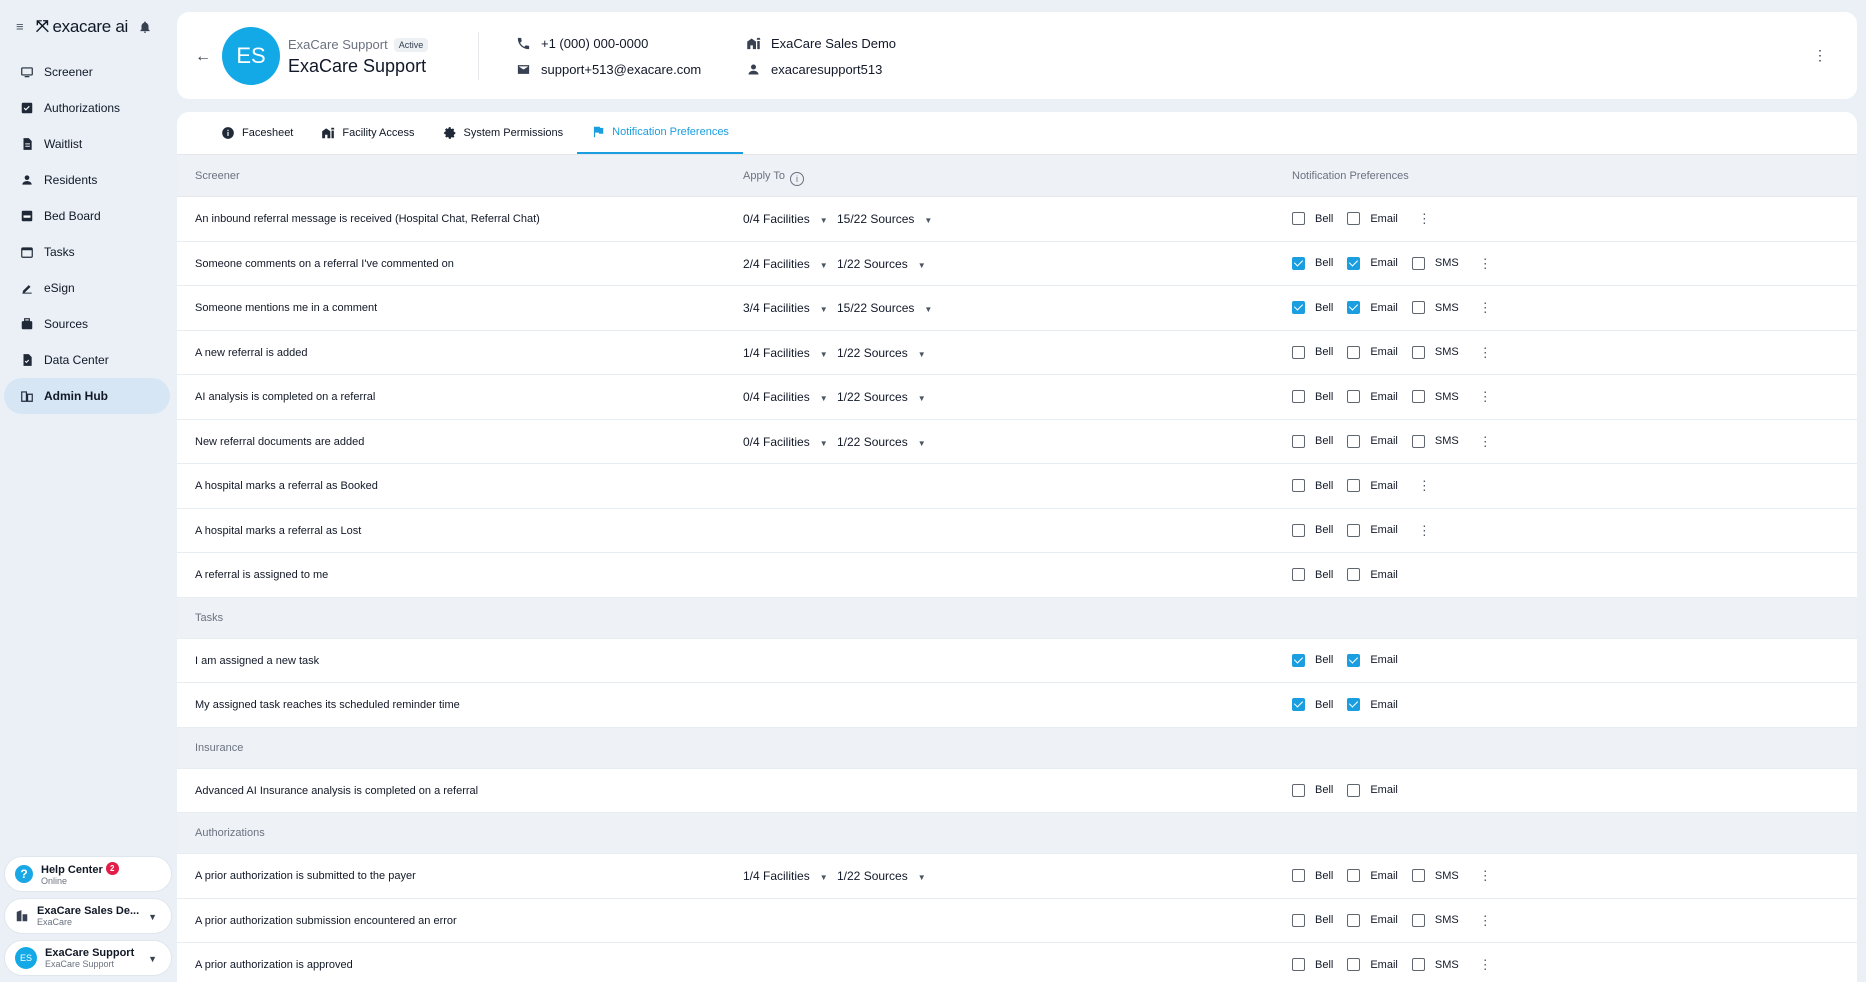 The image size is (1866, 982). What do you see at coordinates (88, 916) in the screenshot?
I see `org-switcher: ExaCare Sales De... ExaCare ▼` at bounding box center [88, 916].